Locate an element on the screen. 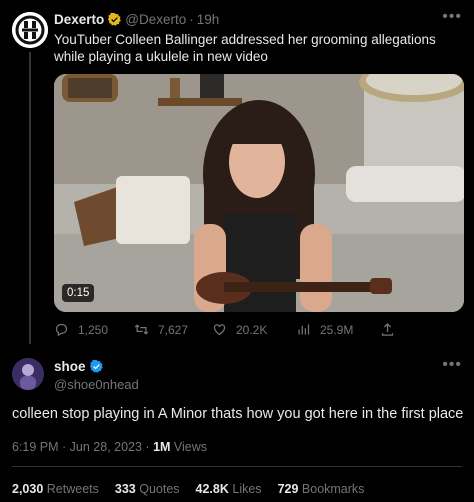 Image resolution: width=474 pixels, height=502 pixels. video-duration-badge: 0:15 is located at coordinates (78, 293).